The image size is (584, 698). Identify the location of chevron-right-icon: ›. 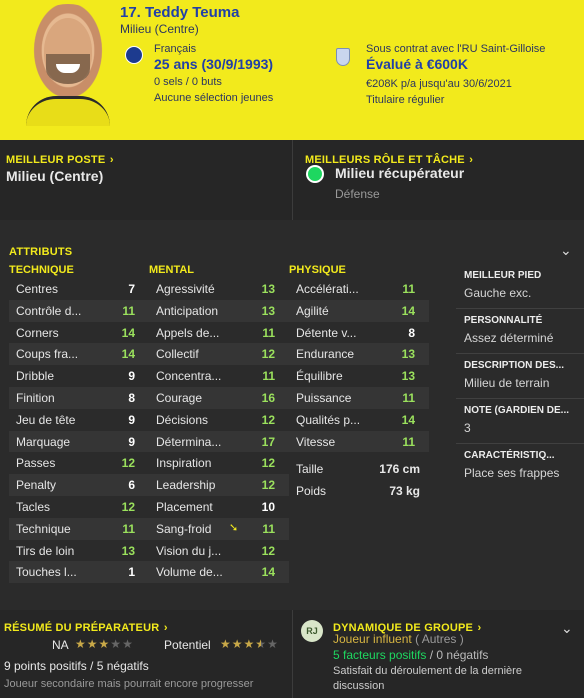
(471, 160).